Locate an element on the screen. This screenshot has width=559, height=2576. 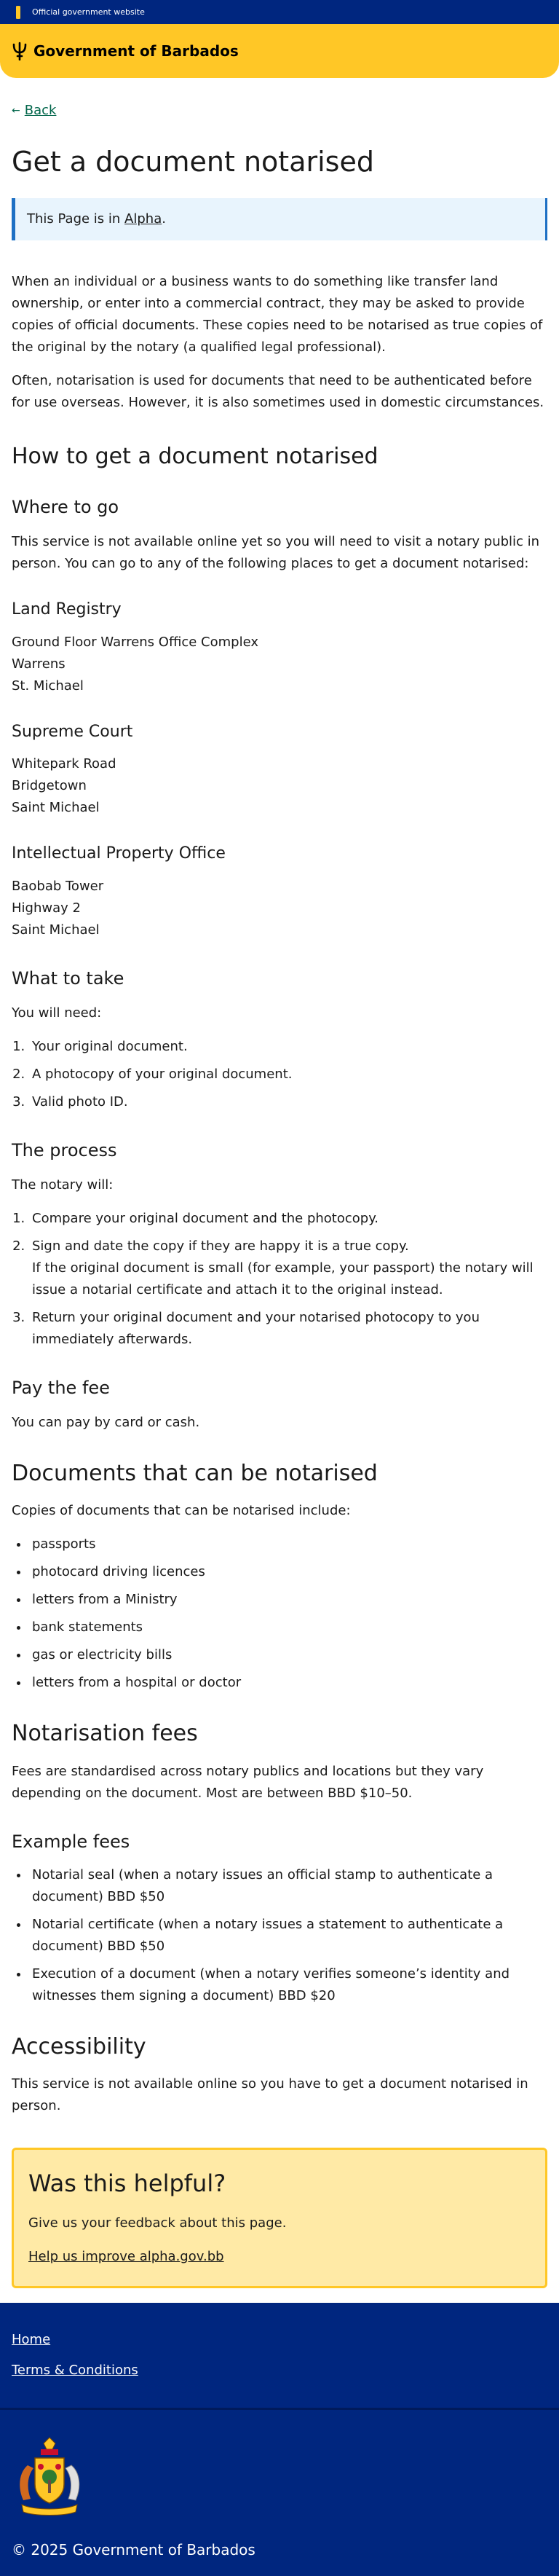
process-heading: The process is located at coordinates (64, 1150).